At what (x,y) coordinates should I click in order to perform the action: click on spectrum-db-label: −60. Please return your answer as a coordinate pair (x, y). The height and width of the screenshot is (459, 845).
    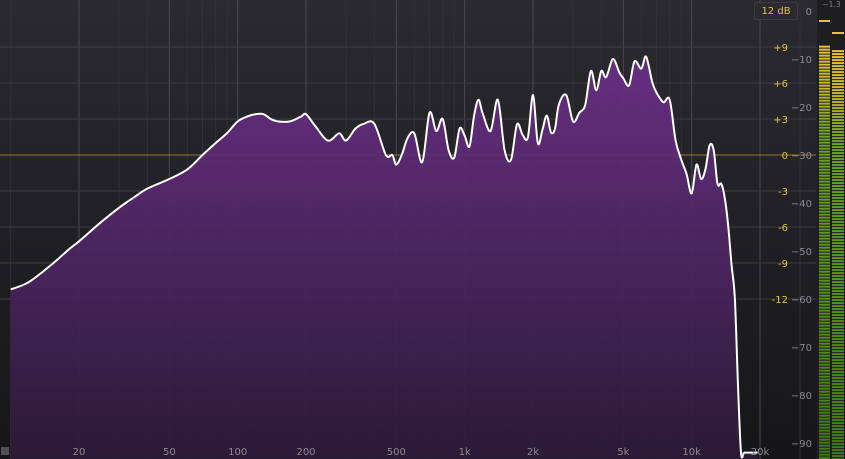
    Looking at the image, I should click on (801, 300).